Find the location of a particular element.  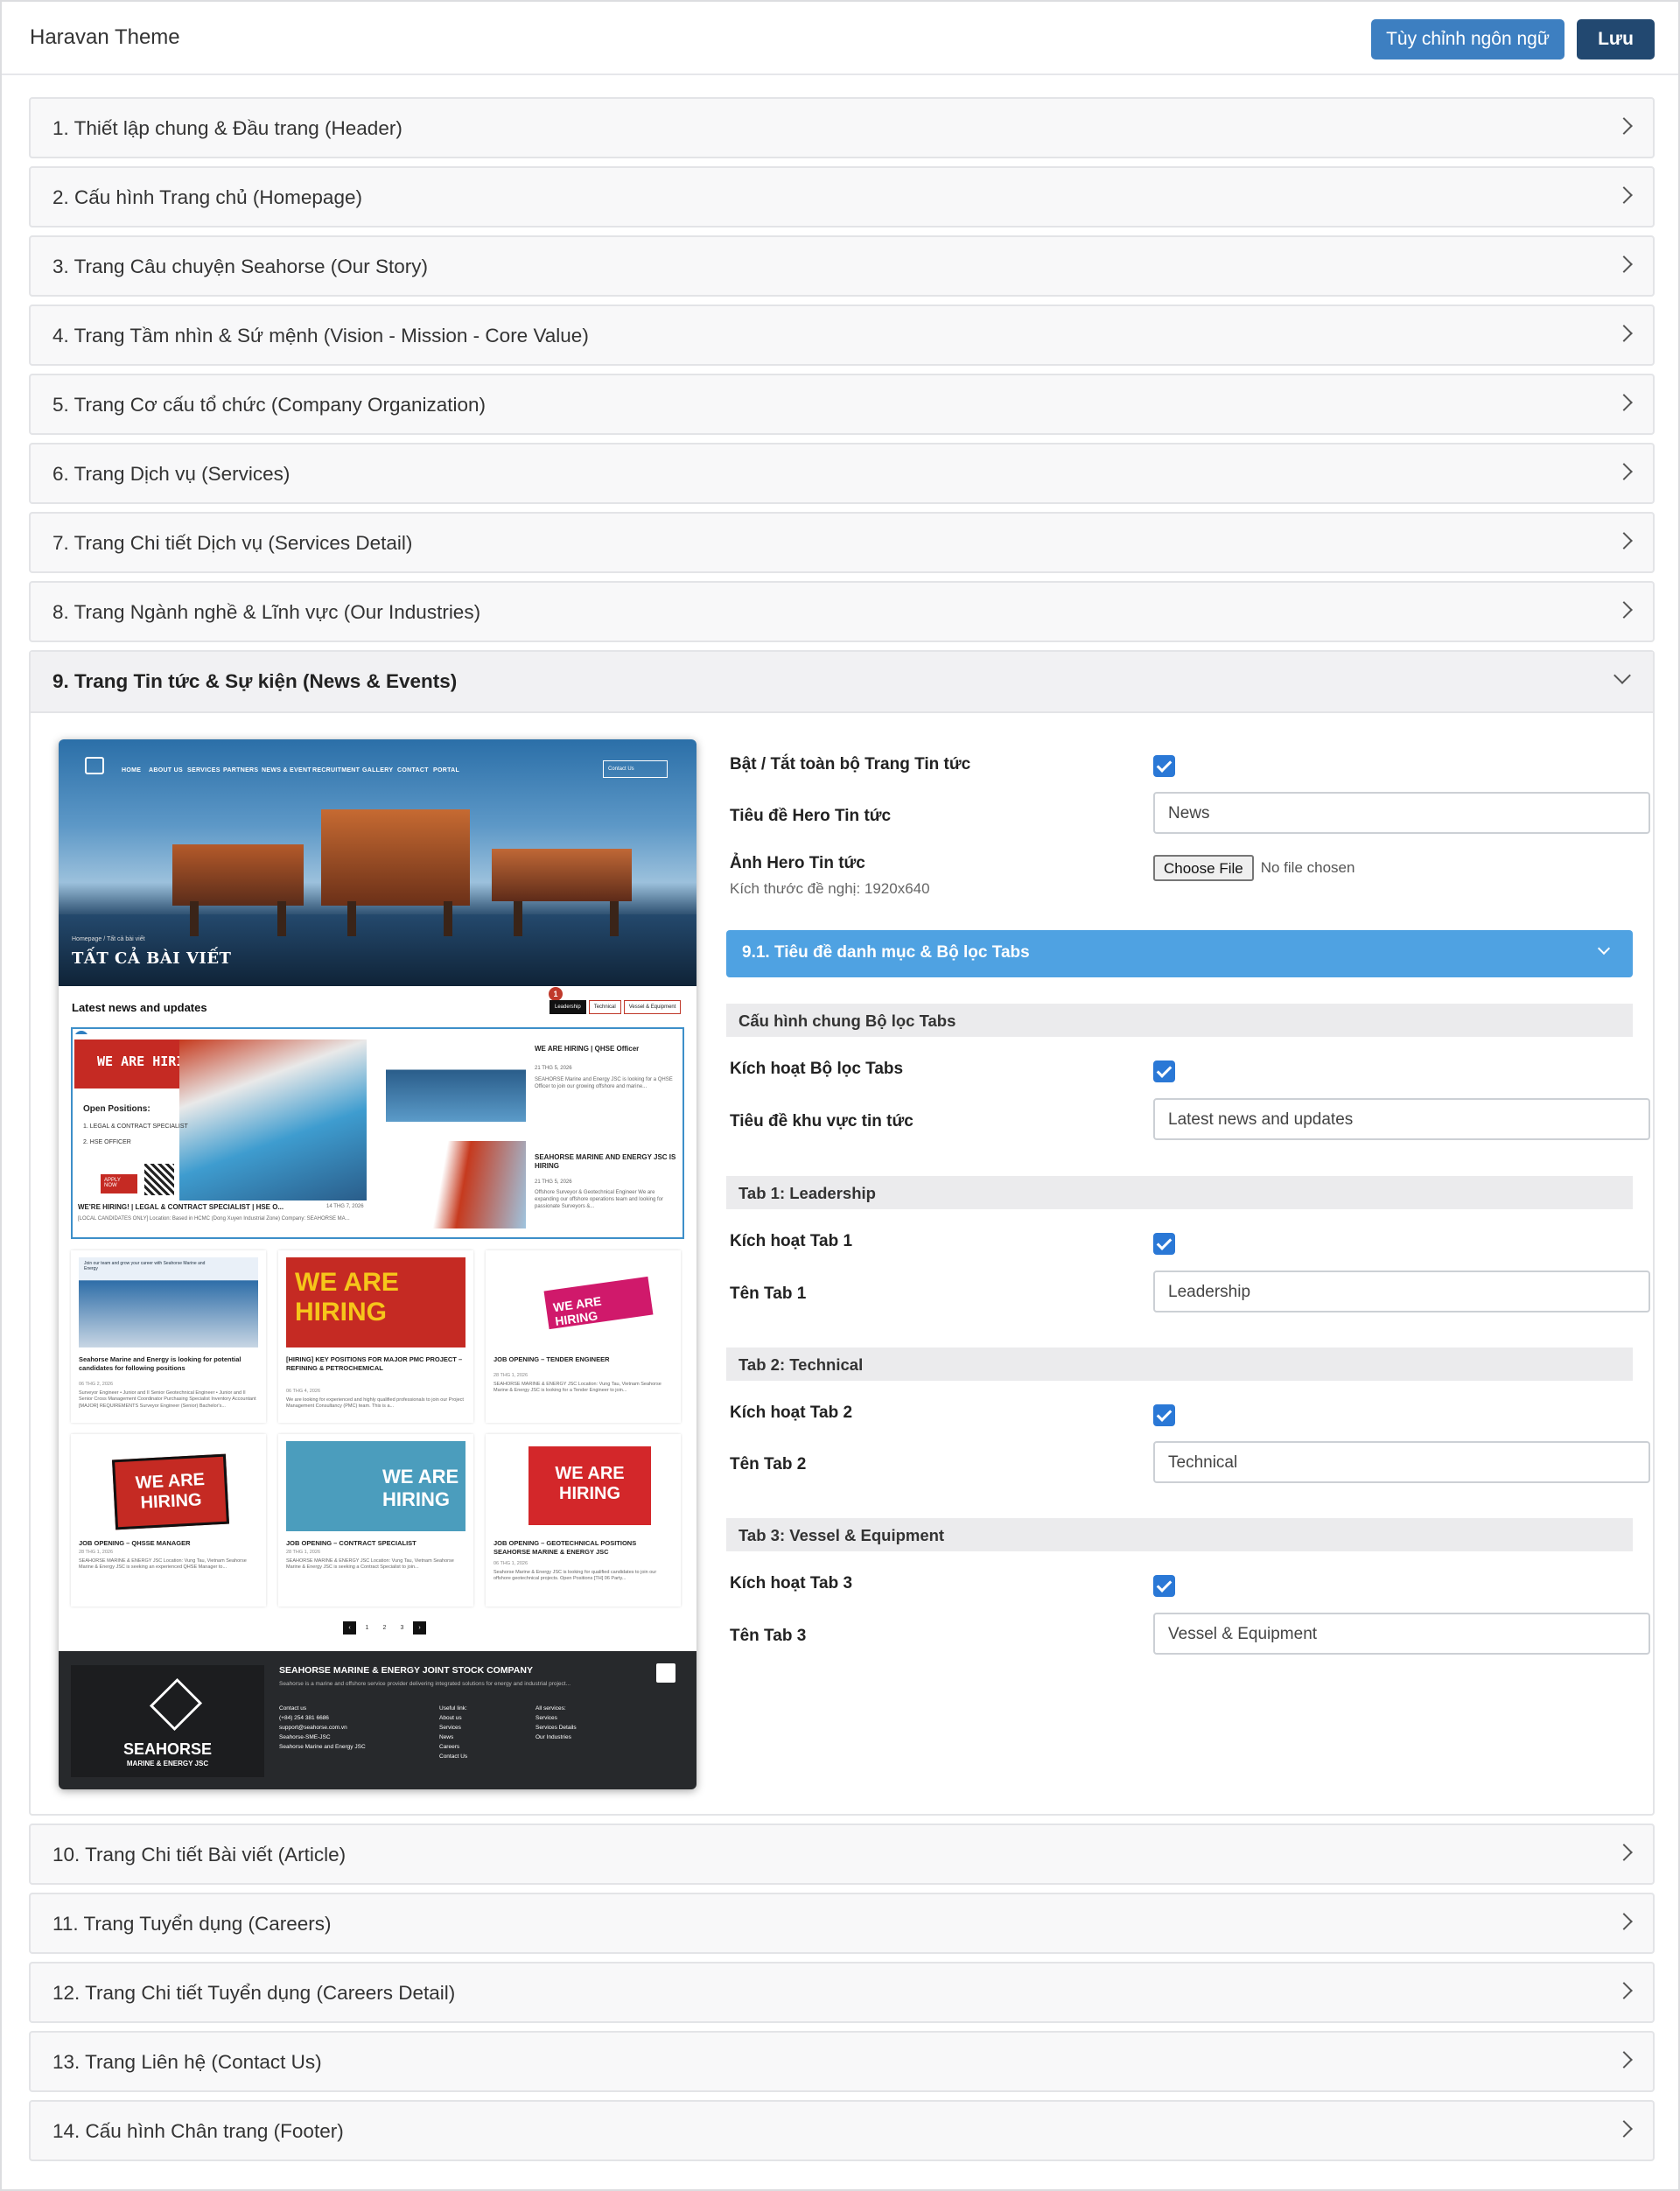

tab1-name-input: Leadership is located at coordinates (1401, 1291).